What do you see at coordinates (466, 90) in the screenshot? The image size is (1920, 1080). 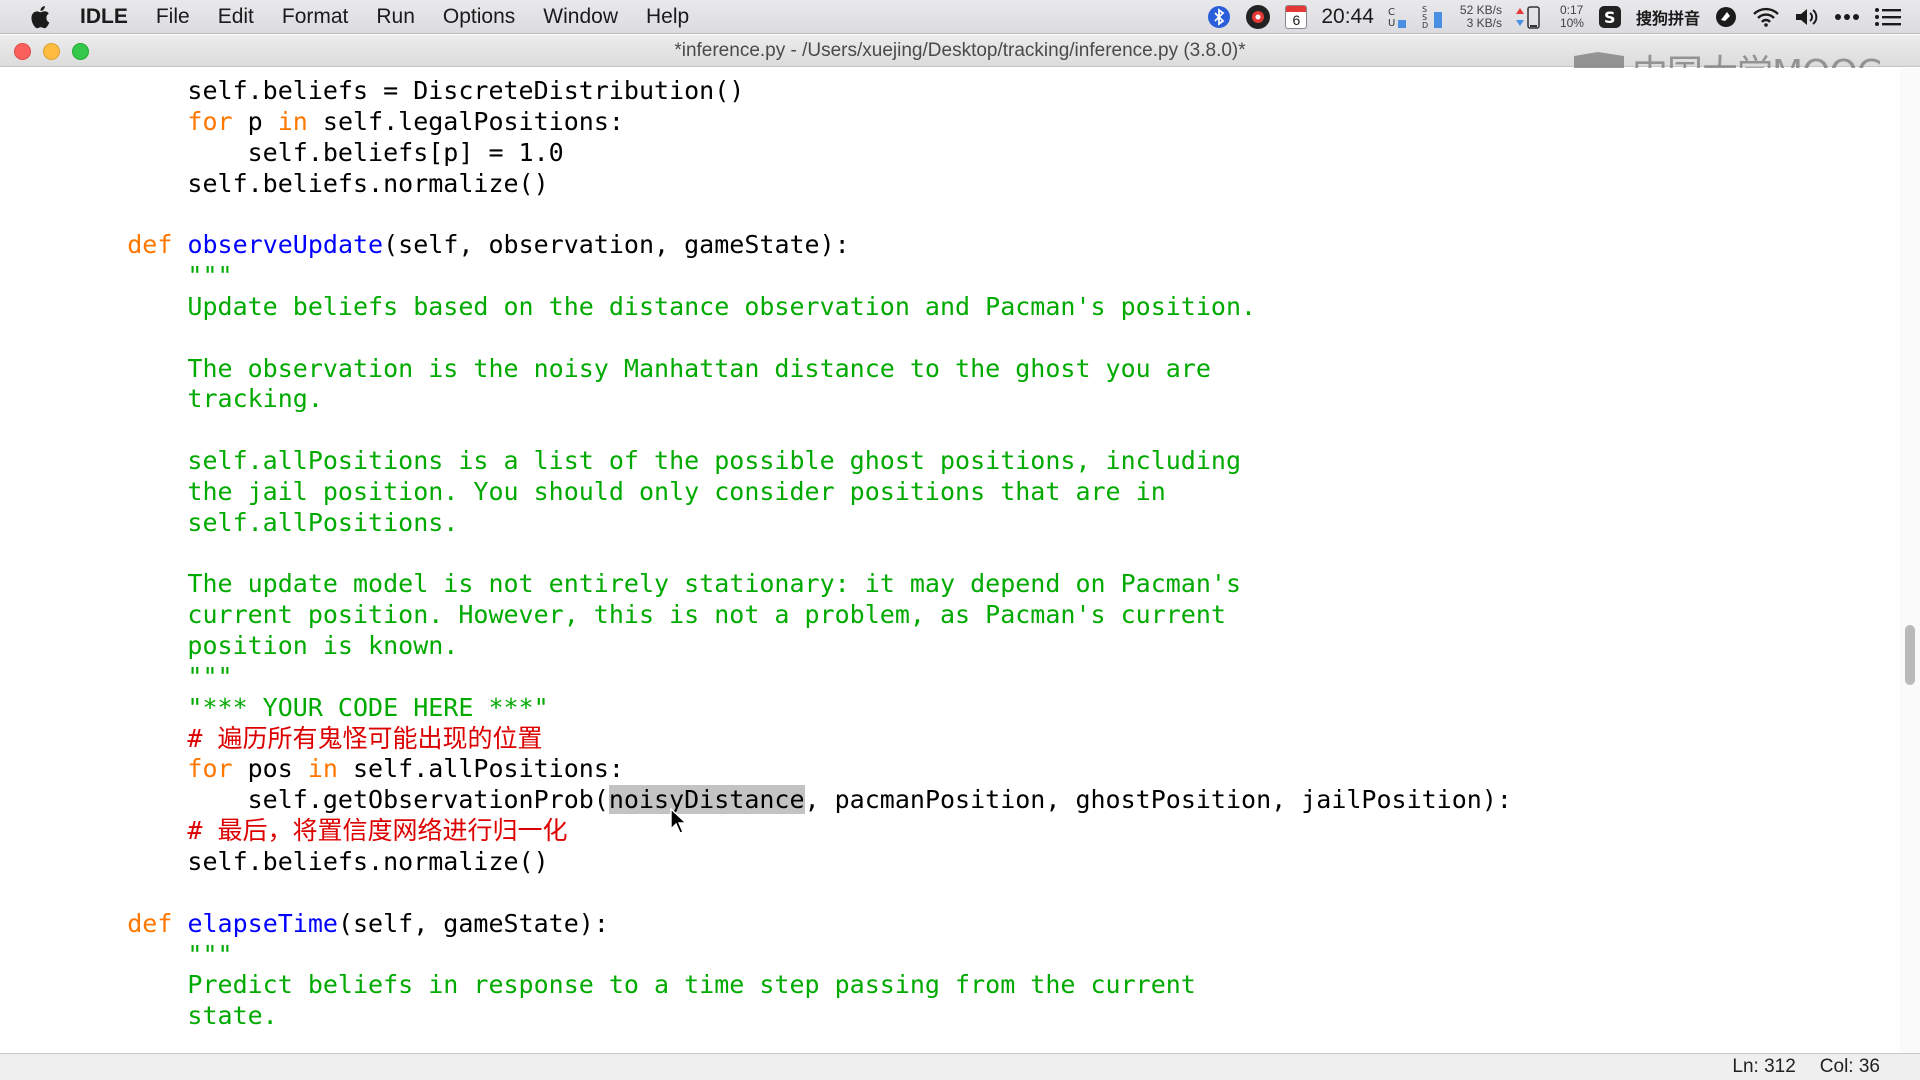 I see `code-token: self.beliefs = DiscreteDistribution()` at bounding box center [466, 90].